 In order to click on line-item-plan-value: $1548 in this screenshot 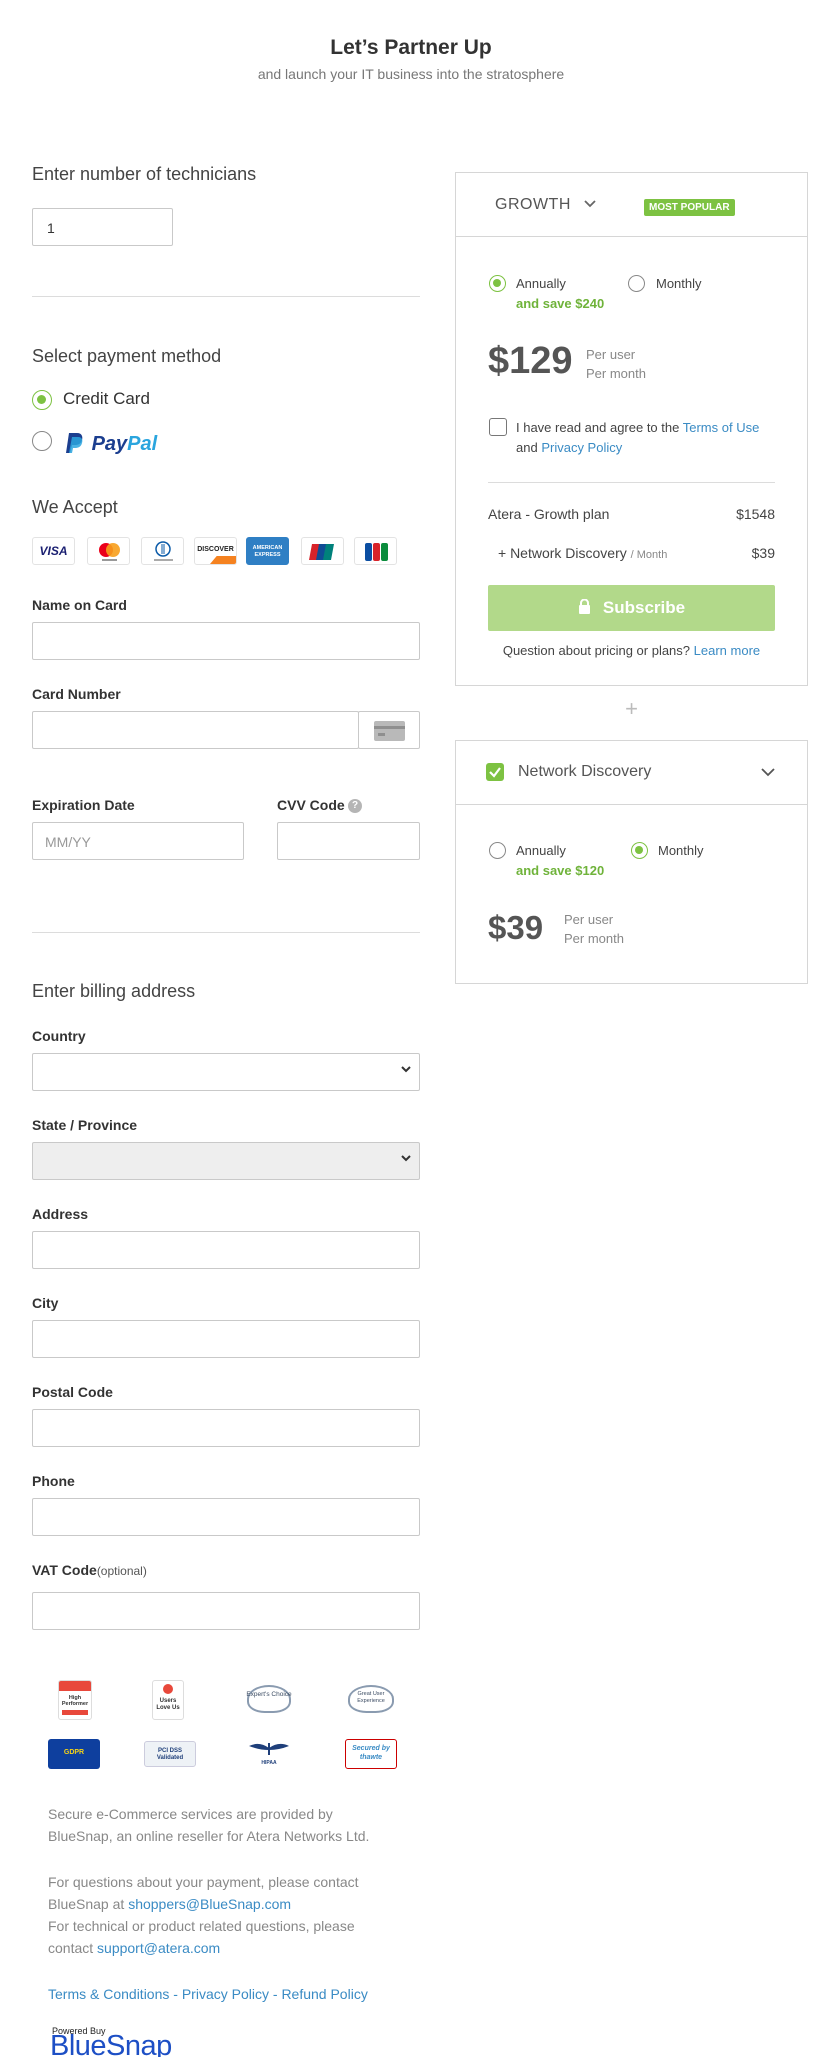, I will do `click(755, 514)`.